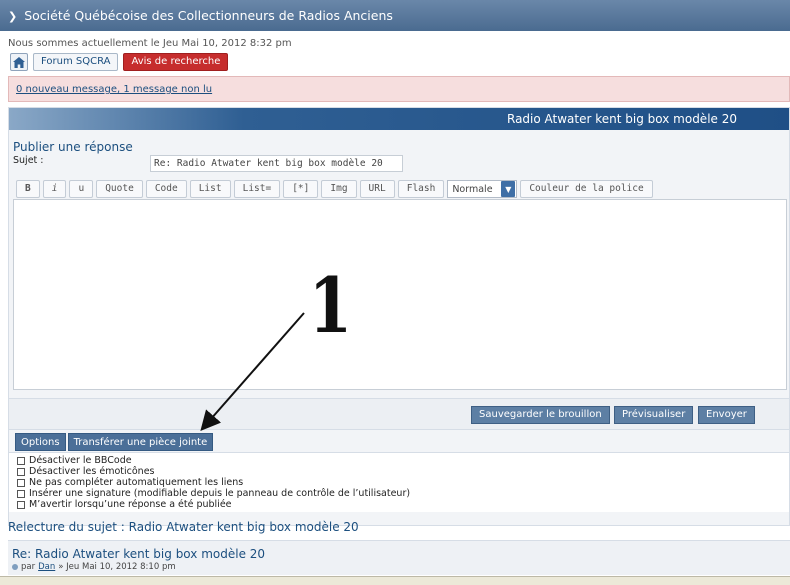 The height and width of the screenshot is (585, 790). What do you see at coordinates (399, 119) in the screenshot?
I see `topic-title-bar: Radio Atwater kent big box modèle 20` at bounding box center [399, 119].